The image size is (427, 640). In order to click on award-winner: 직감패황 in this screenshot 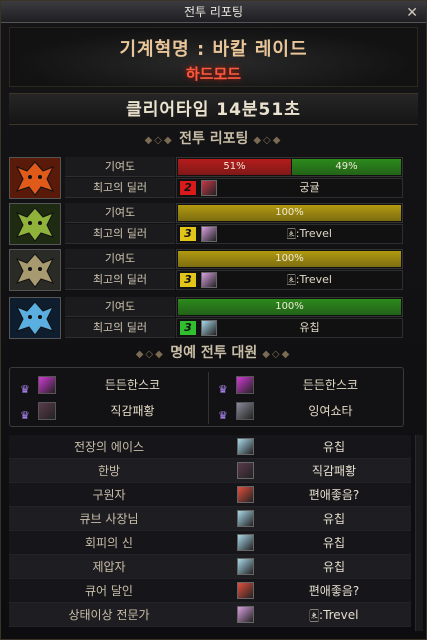, I will do `click(334, 471)`.